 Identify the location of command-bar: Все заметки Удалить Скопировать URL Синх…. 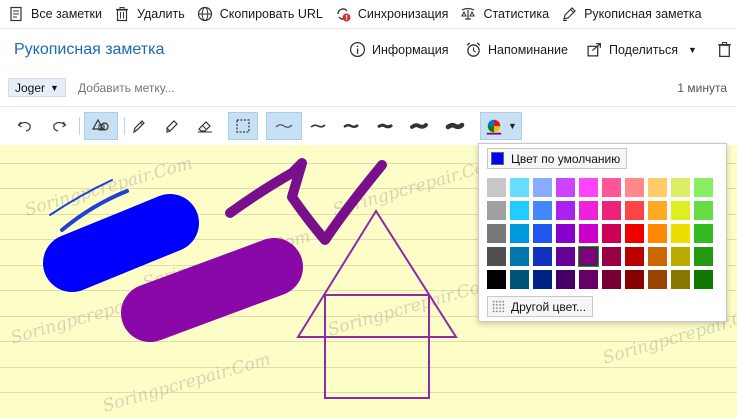
(368, 14).